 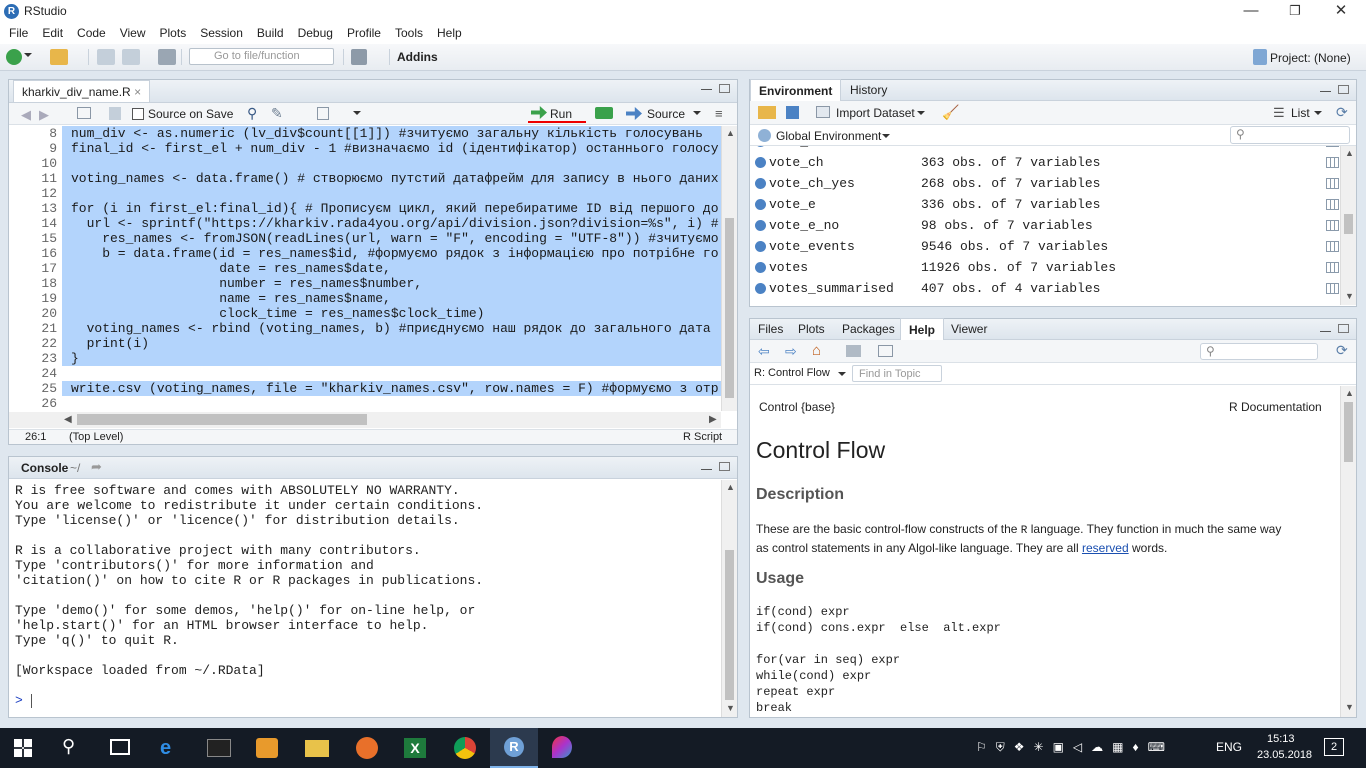 I want to click on outline-icon: ≡, so click(x=719, y=113).